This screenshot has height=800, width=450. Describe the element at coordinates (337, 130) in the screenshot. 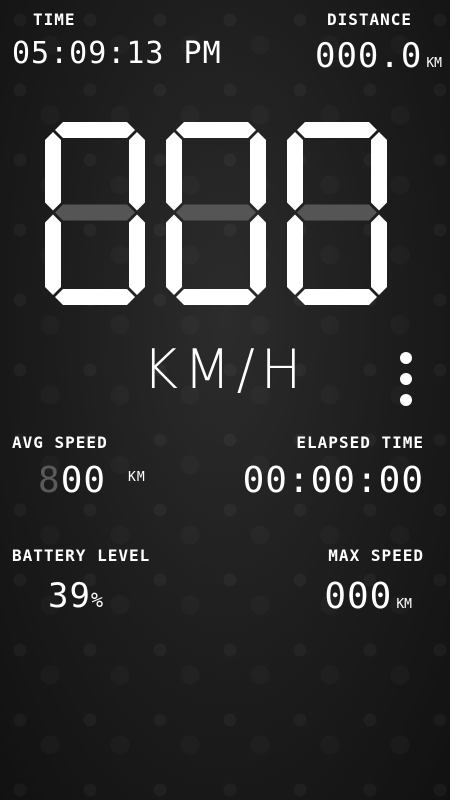

I see `speed-digit-2-segment-a` at that location.